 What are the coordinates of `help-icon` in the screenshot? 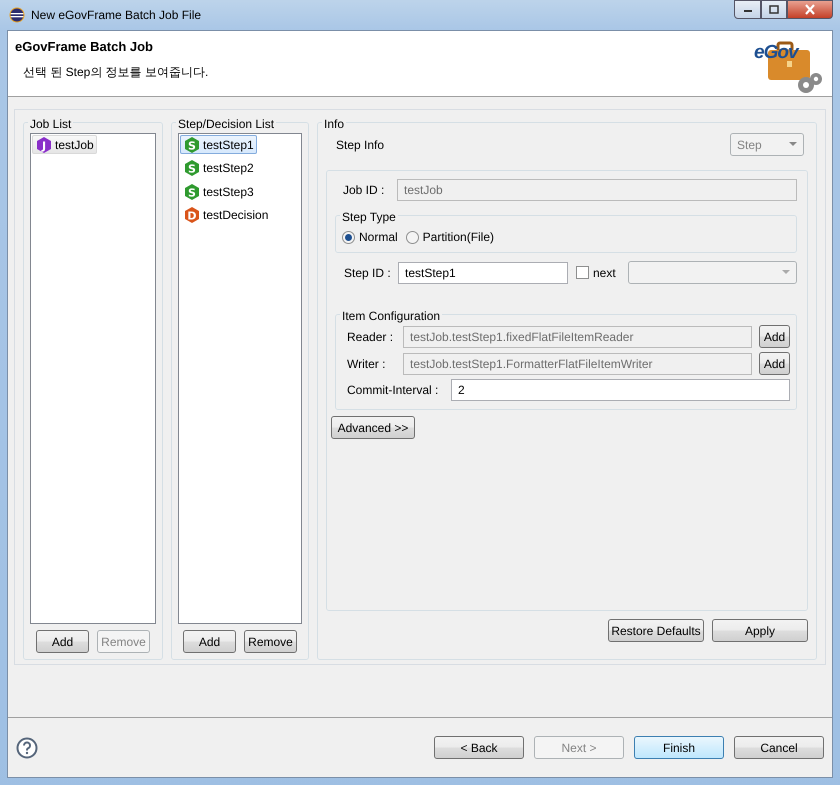 It's located at (27, 747).